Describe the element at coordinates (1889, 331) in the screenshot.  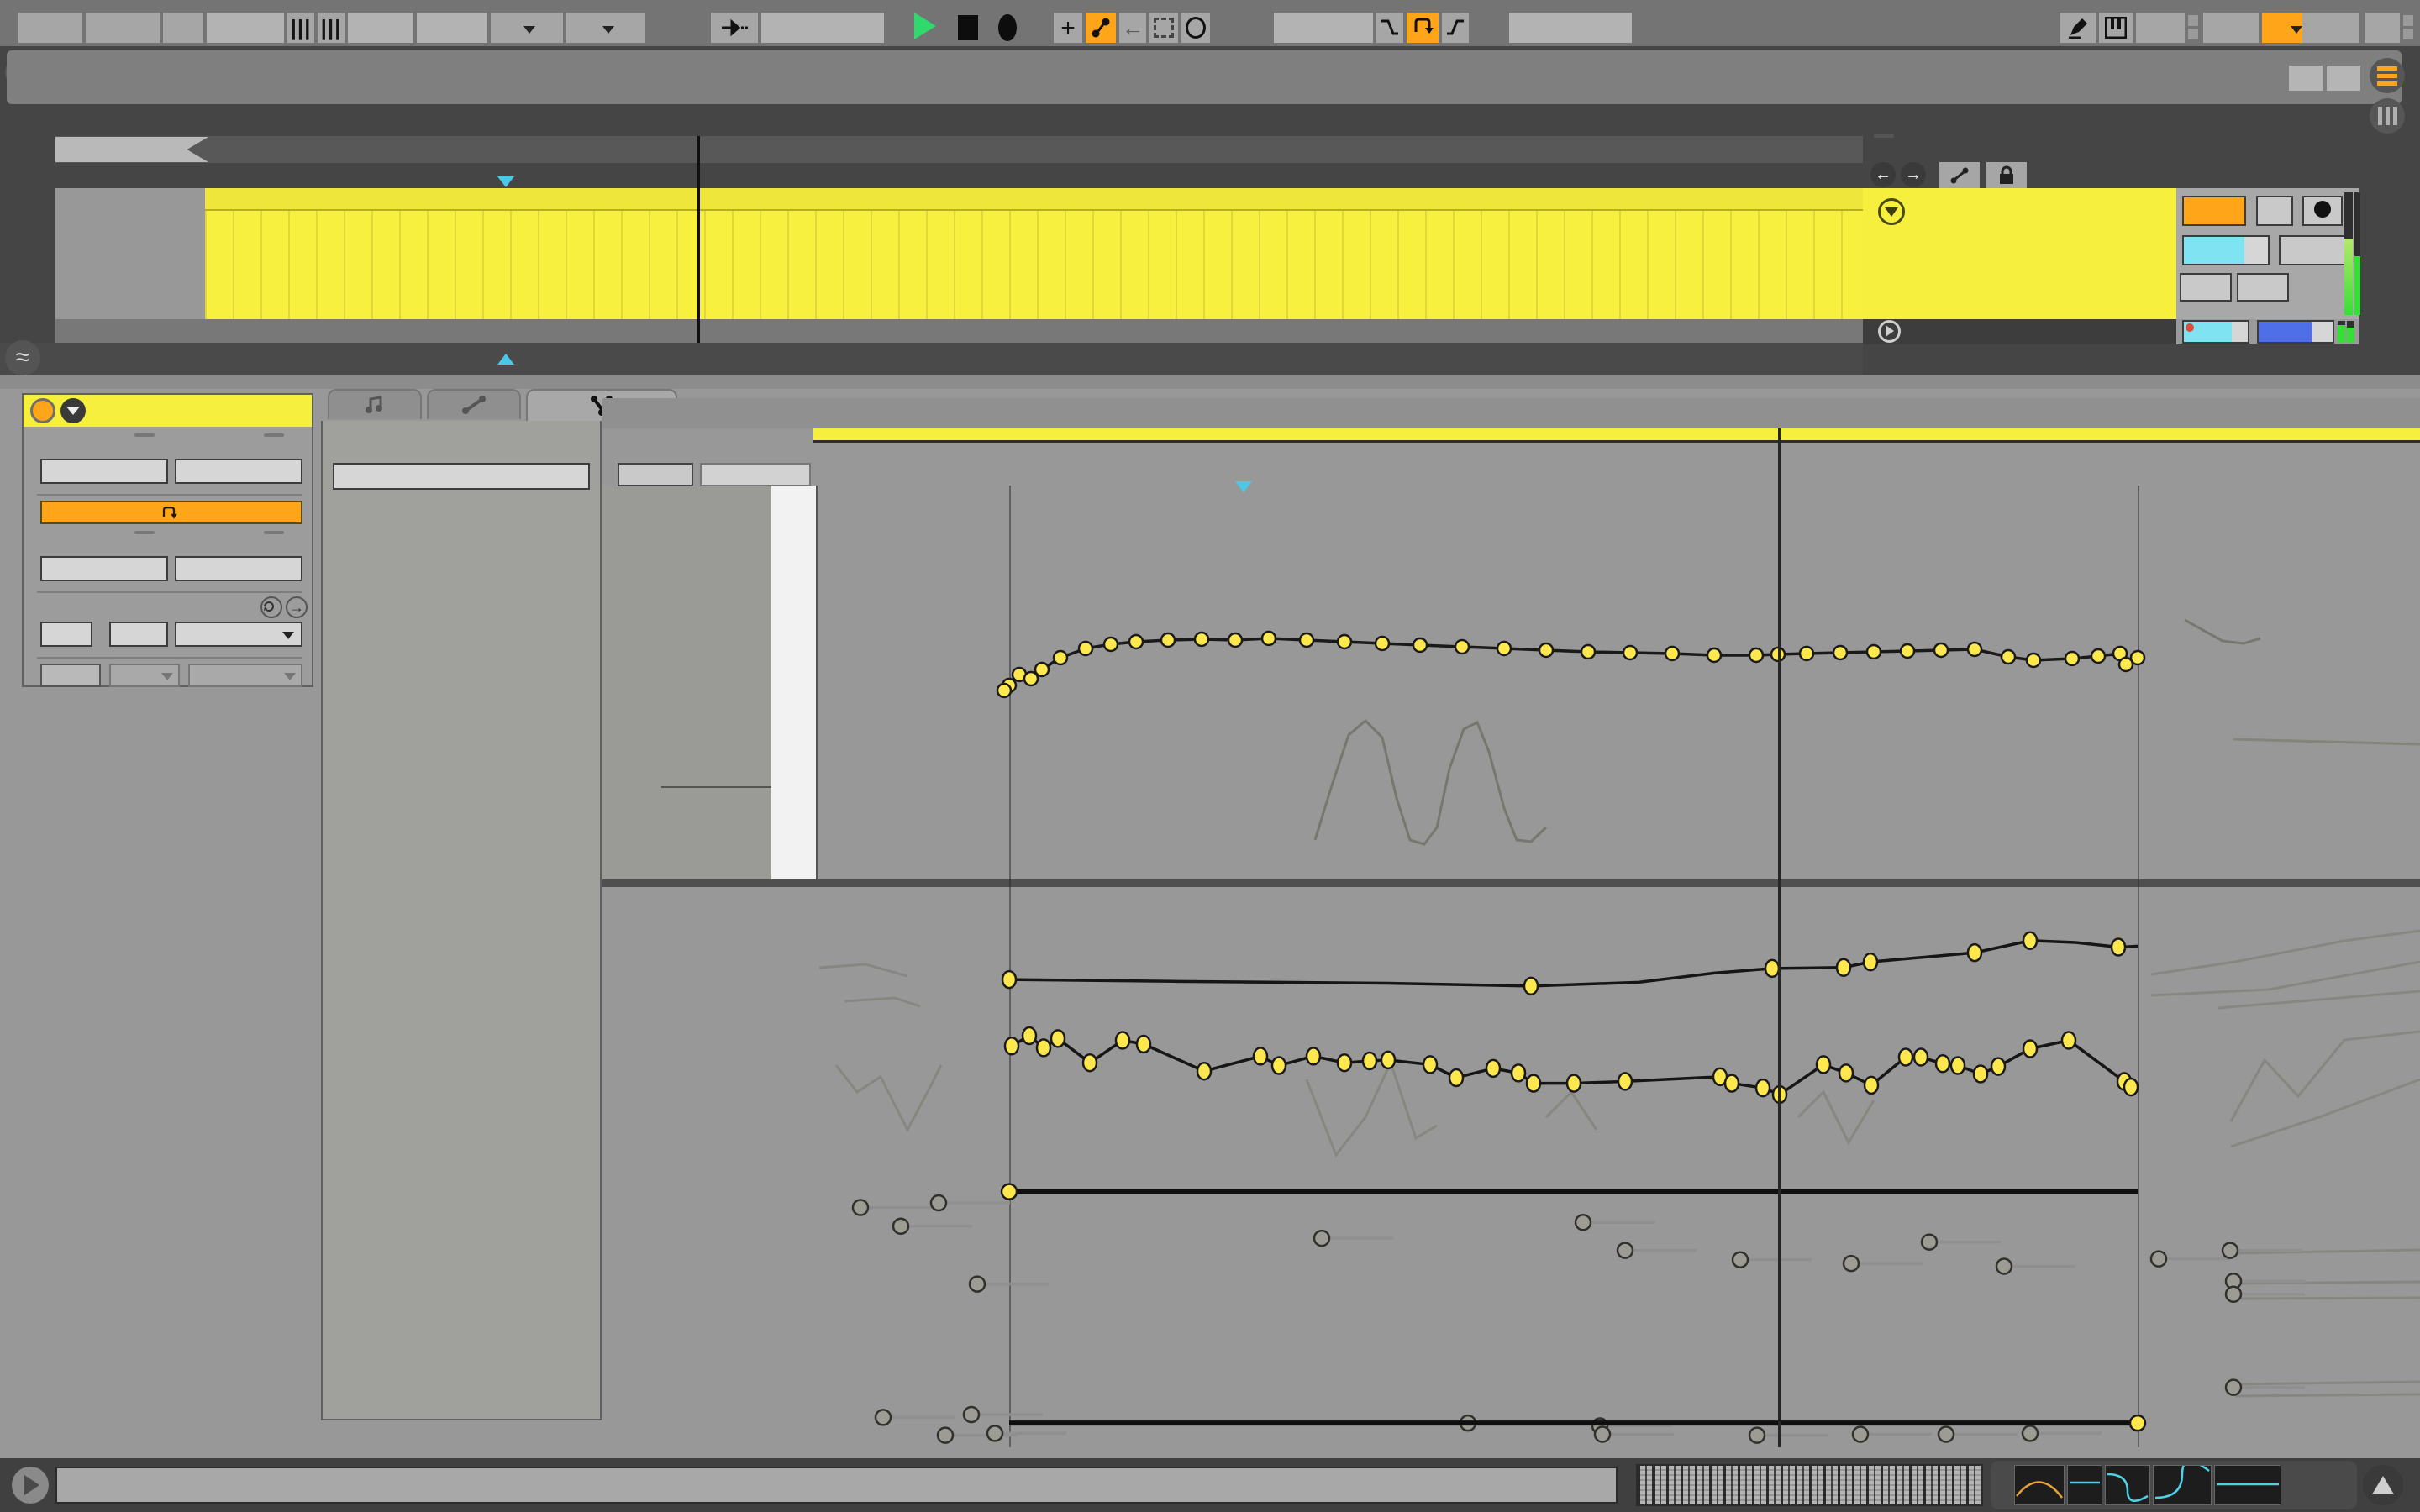
I see `master-fold-button` at that location.